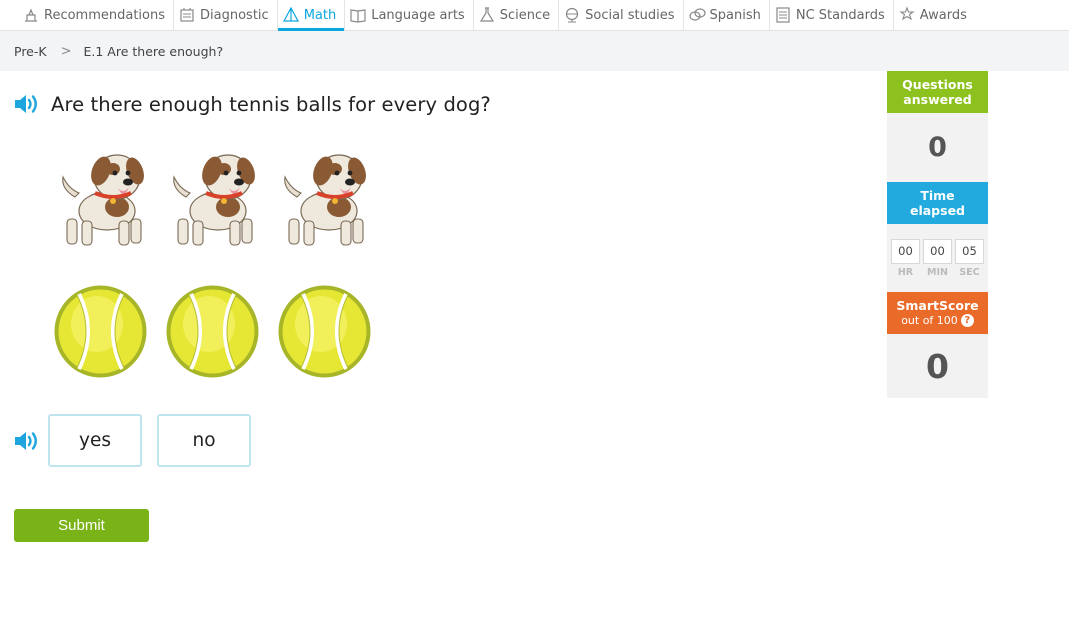 The width and height of the screenshot is (1069, 625). Describe the element at coordinates (95, 440) in the screenshot. I see `answer-yes-button: yes` at that location.